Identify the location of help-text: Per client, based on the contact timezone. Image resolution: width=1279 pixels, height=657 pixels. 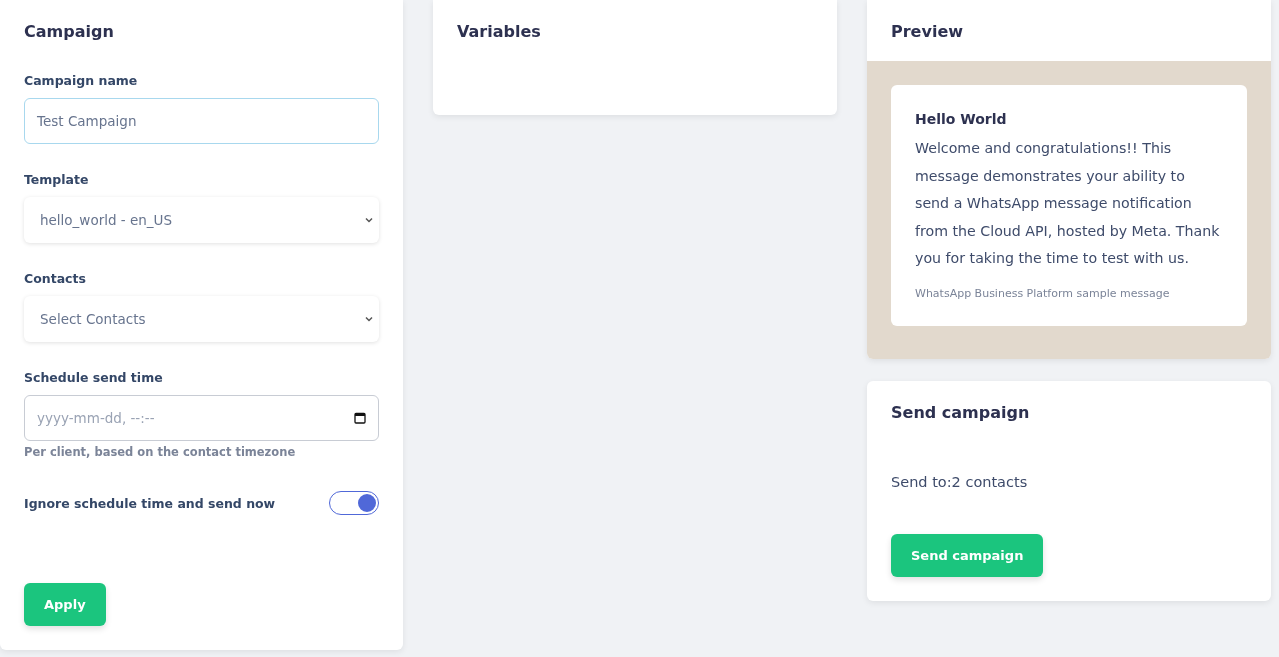
(160, 452).